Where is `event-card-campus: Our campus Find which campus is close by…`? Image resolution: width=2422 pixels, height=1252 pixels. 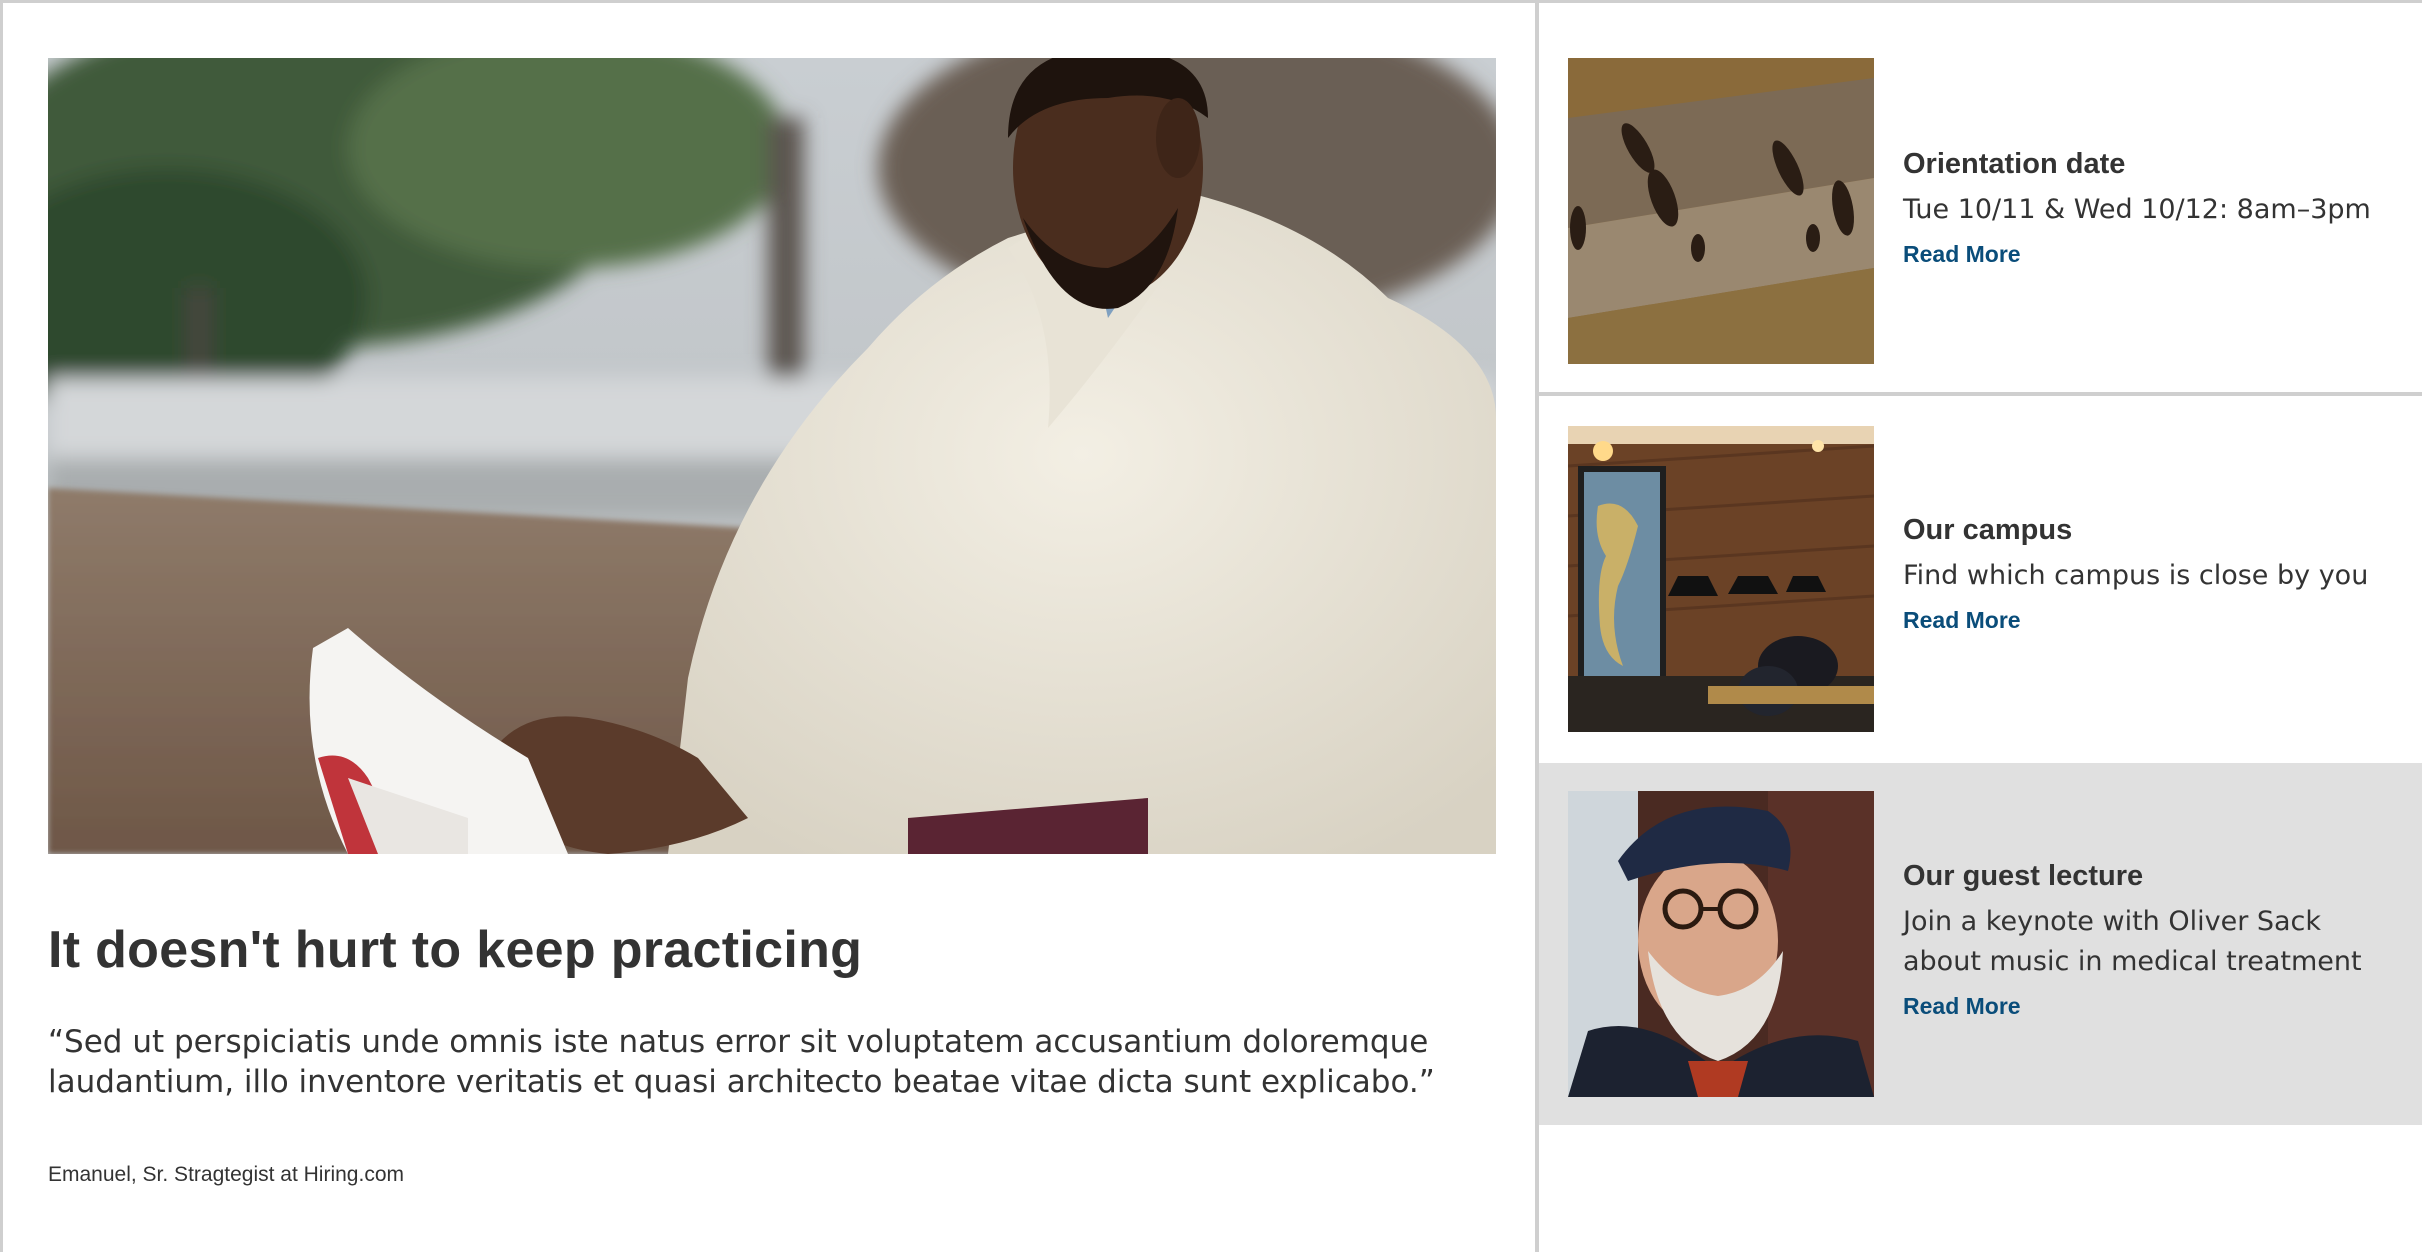
event-card-campus: Our campus Find which campus is close by… is located at coordinates (1980, 581).